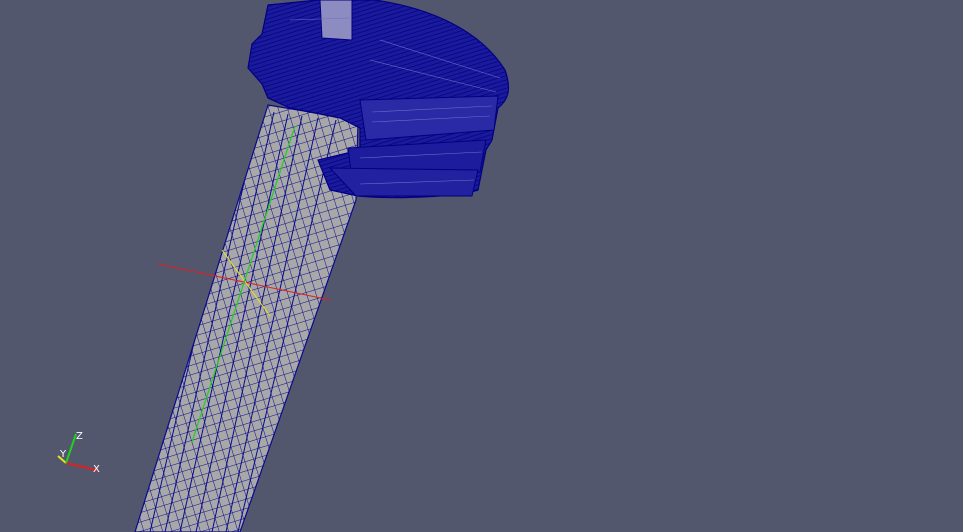 This screenshot has height=532, width=963. Describe the element at coordinates (78, 453) in the screenshot. I see `orientation-axes-icon: X Y Z` at that location.